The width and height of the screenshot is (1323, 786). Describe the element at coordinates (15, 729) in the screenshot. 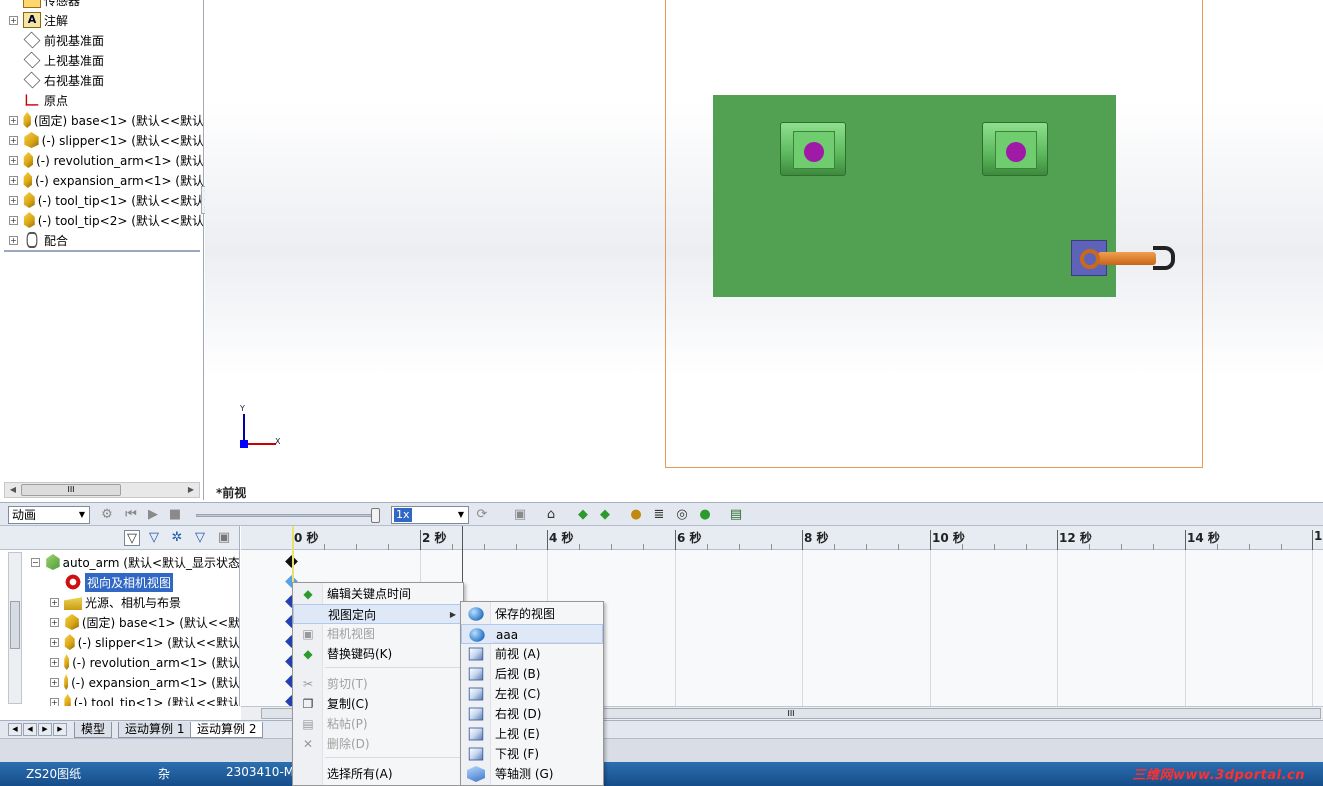

I see `tab-first-icon: ◀` at that location.